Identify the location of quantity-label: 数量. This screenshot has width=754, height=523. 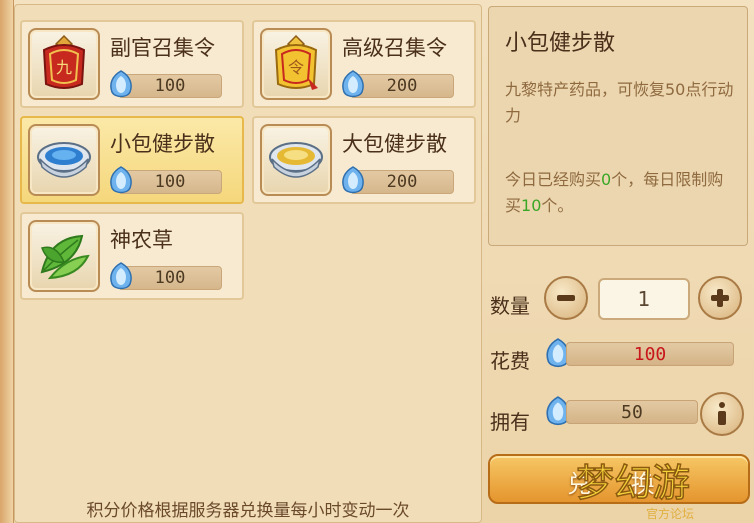
(510, 306).